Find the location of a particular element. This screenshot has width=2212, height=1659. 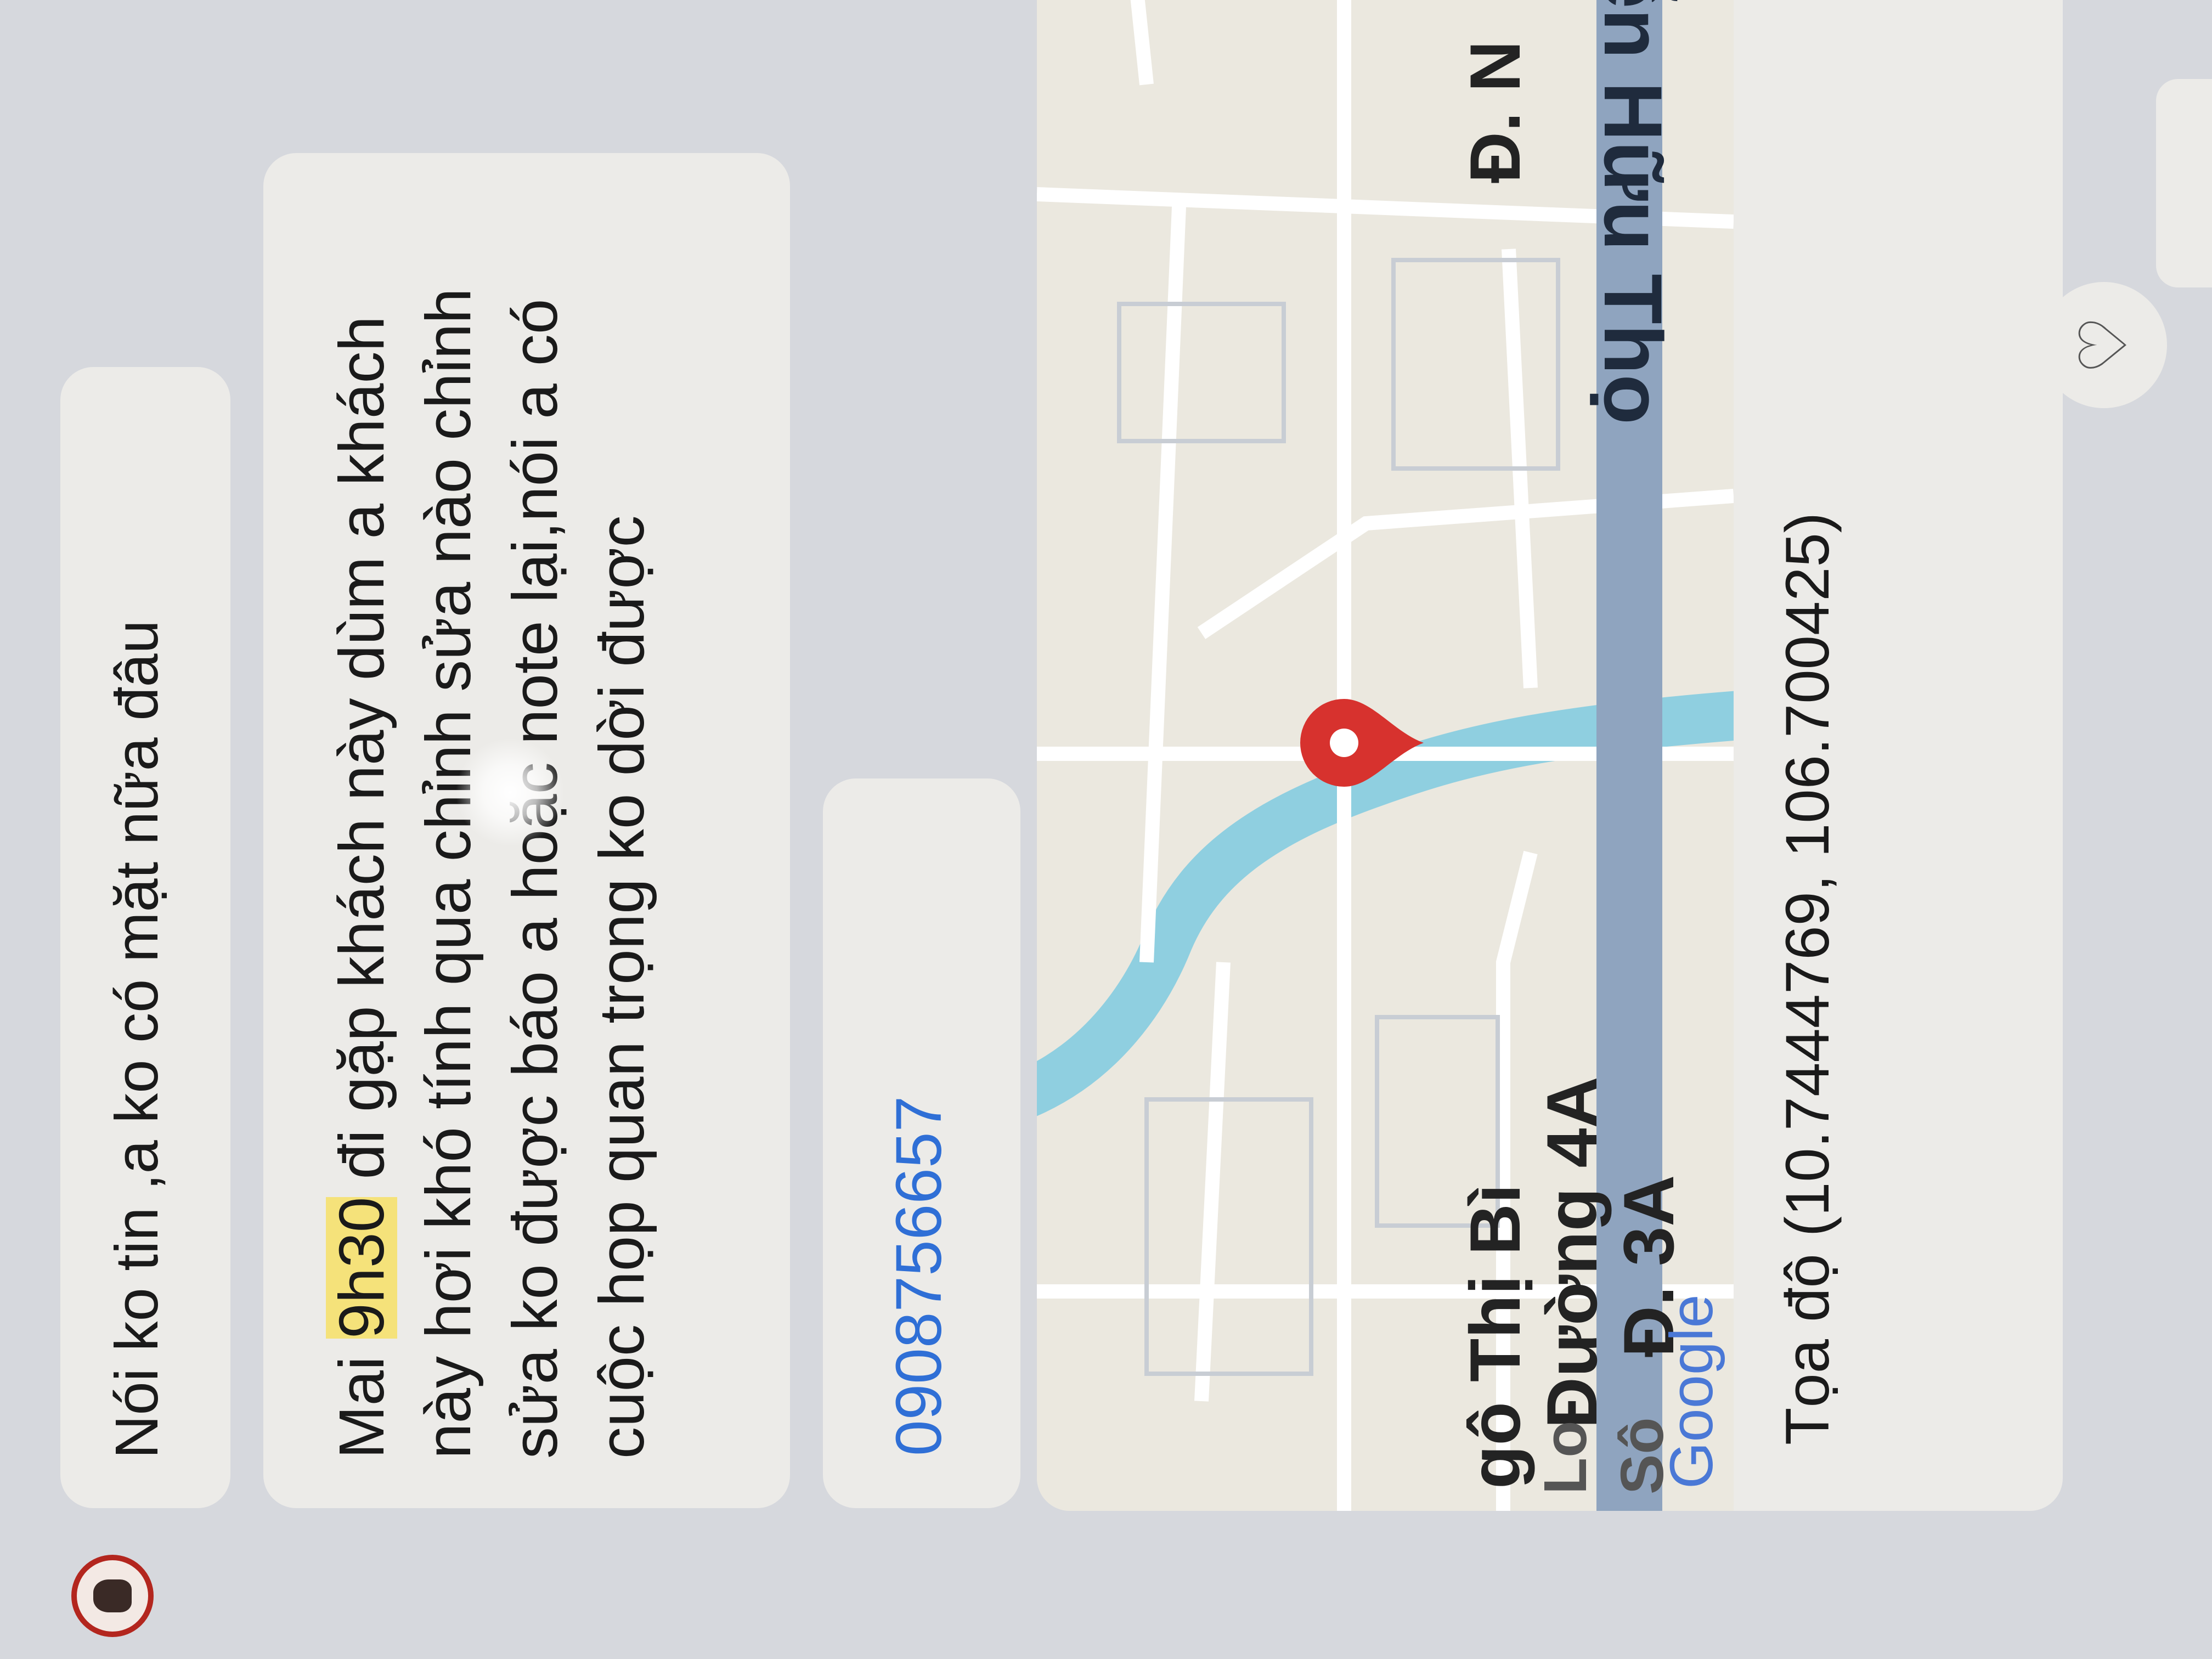

street-label: Đ. N is located at coordinates (1495, 112).